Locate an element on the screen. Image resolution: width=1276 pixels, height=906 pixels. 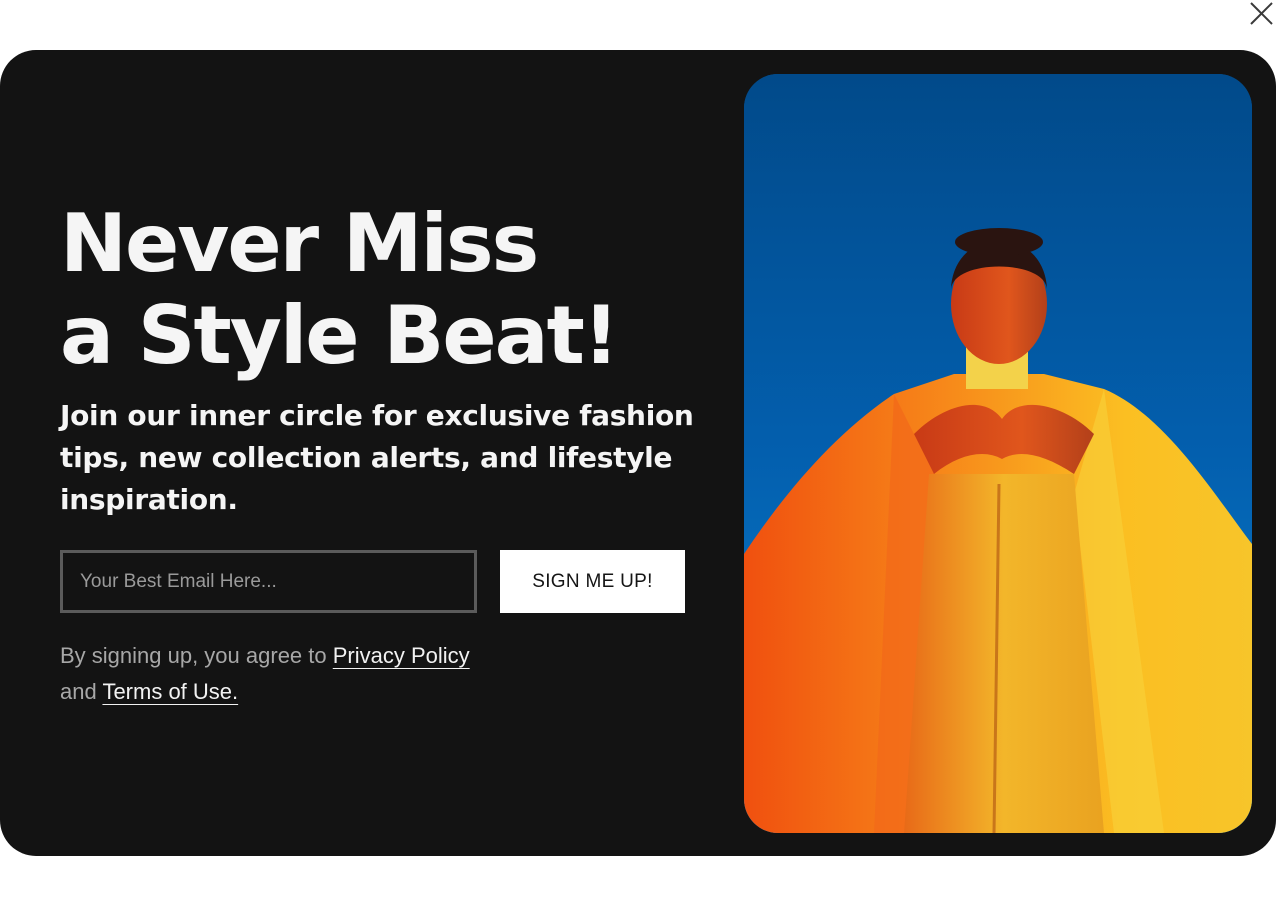
headline: Never Miss a Style Beat! is located at coordinates (390, 290).